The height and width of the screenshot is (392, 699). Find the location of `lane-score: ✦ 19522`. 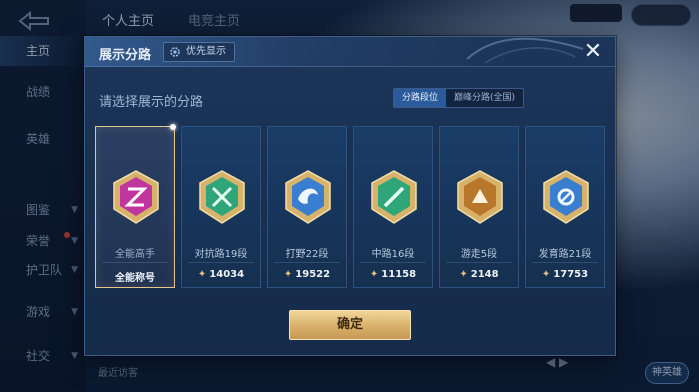

lane-score: ✦ 19522 is located at coordinates (307, 274).